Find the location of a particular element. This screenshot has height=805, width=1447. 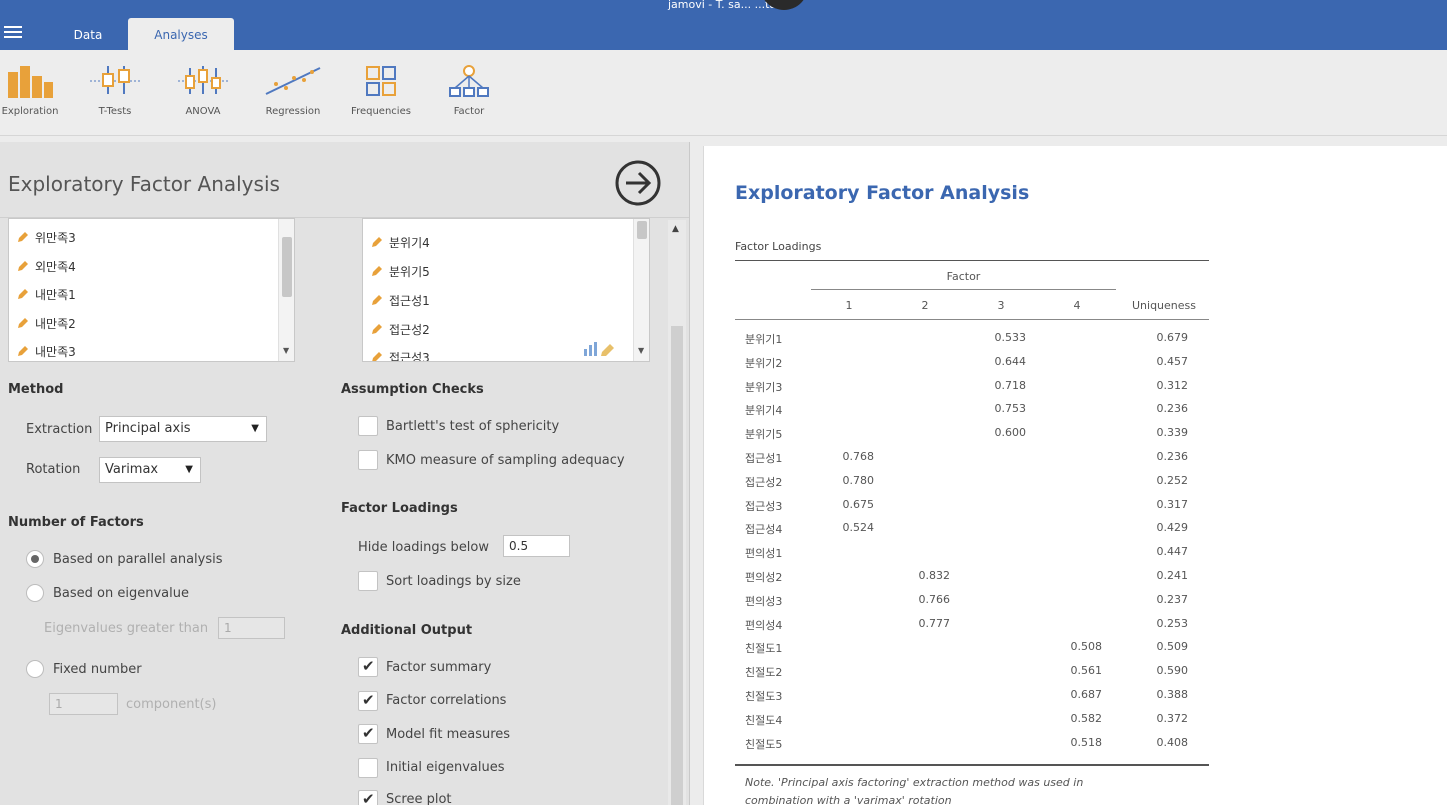

hide-loadings-input: 0.5 is located at coordinates (536, 546).